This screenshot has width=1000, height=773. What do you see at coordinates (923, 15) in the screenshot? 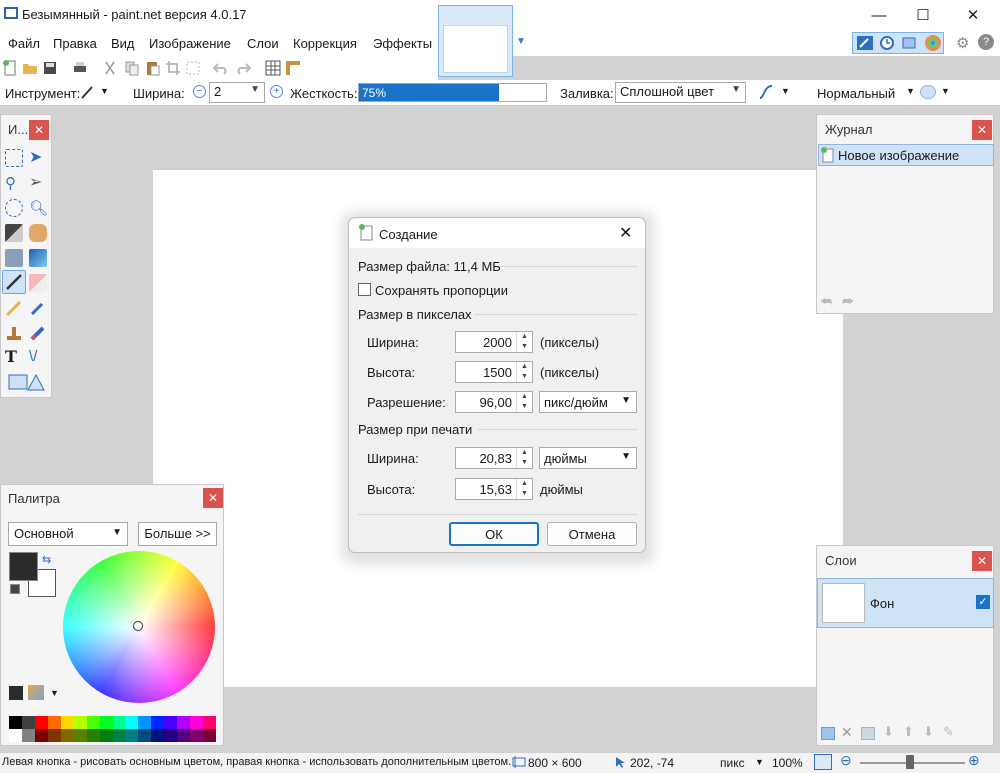
I see `maximize-button: ☐` at bounding box center [923, 15].